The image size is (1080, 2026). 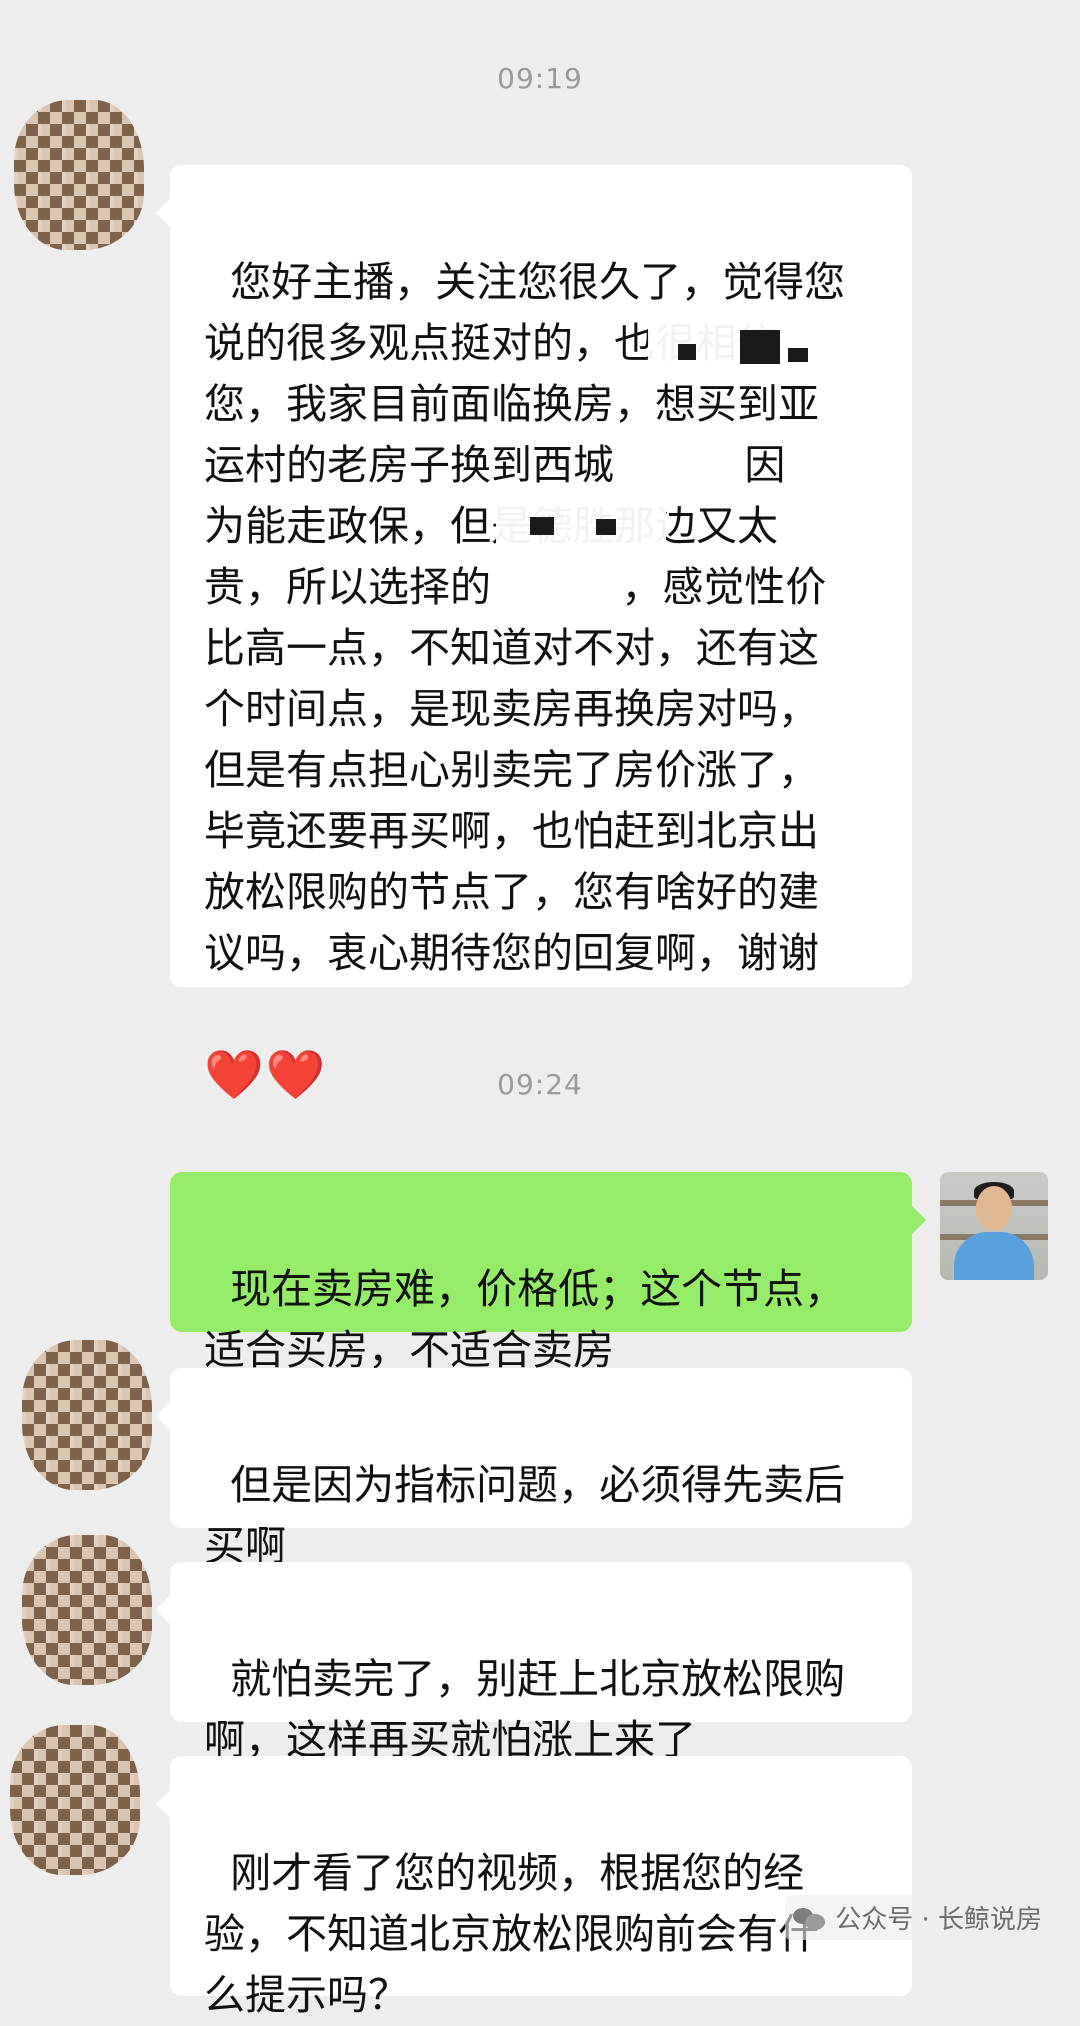 What do you see at coordinates (511, 1934) in the screenshot?
I see `message-text: 刚才看了您的视频，根据您的经 验，不知道北京放松限购前会有什 么提示吗？` at bounding box center [511, 1934].